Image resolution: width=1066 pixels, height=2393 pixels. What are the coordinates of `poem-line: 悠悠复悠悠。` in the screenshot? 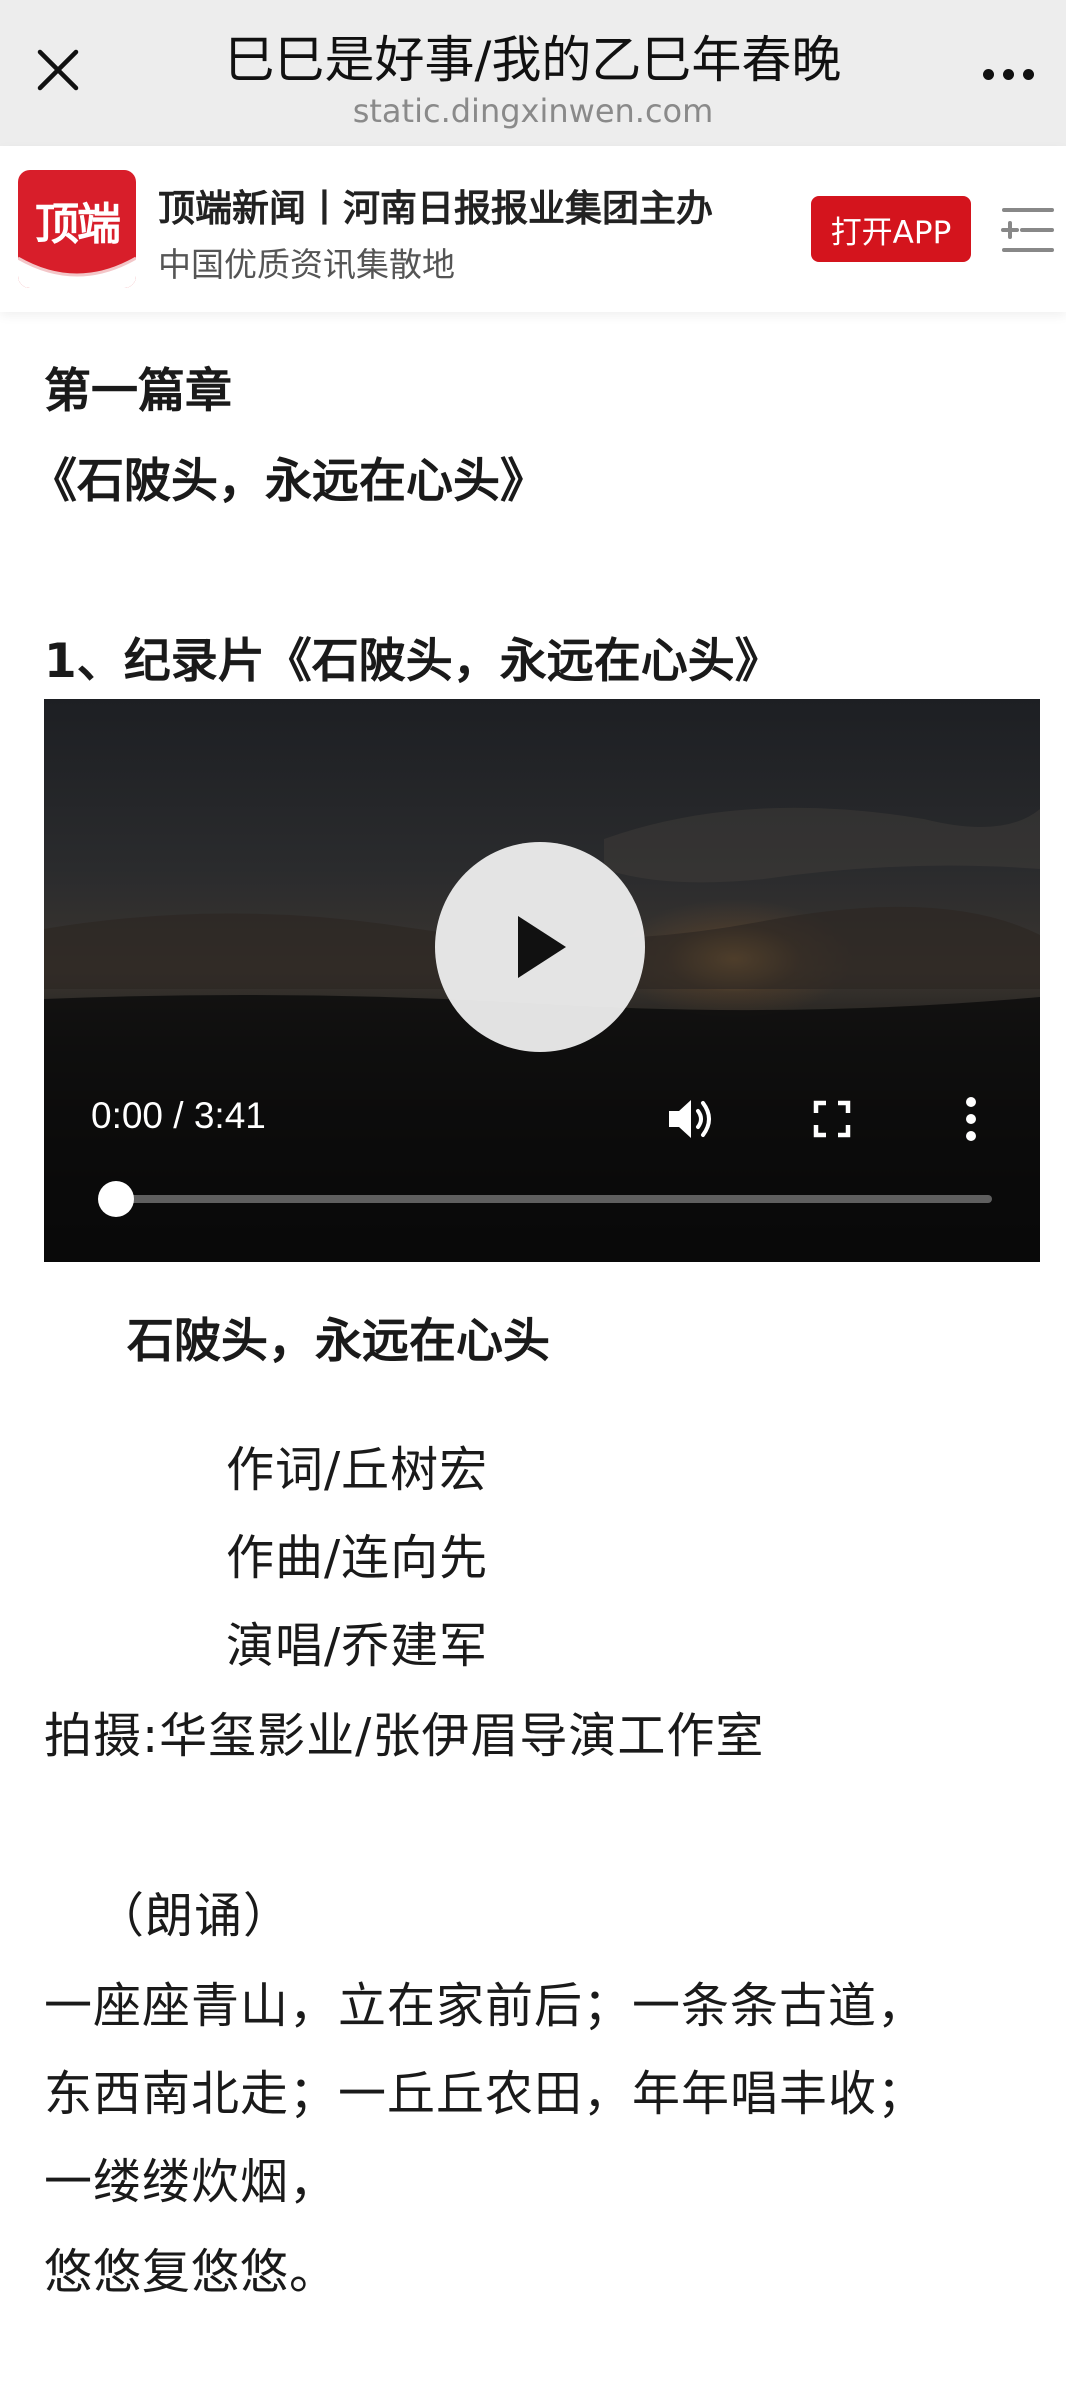 It's located at (191, 2272).